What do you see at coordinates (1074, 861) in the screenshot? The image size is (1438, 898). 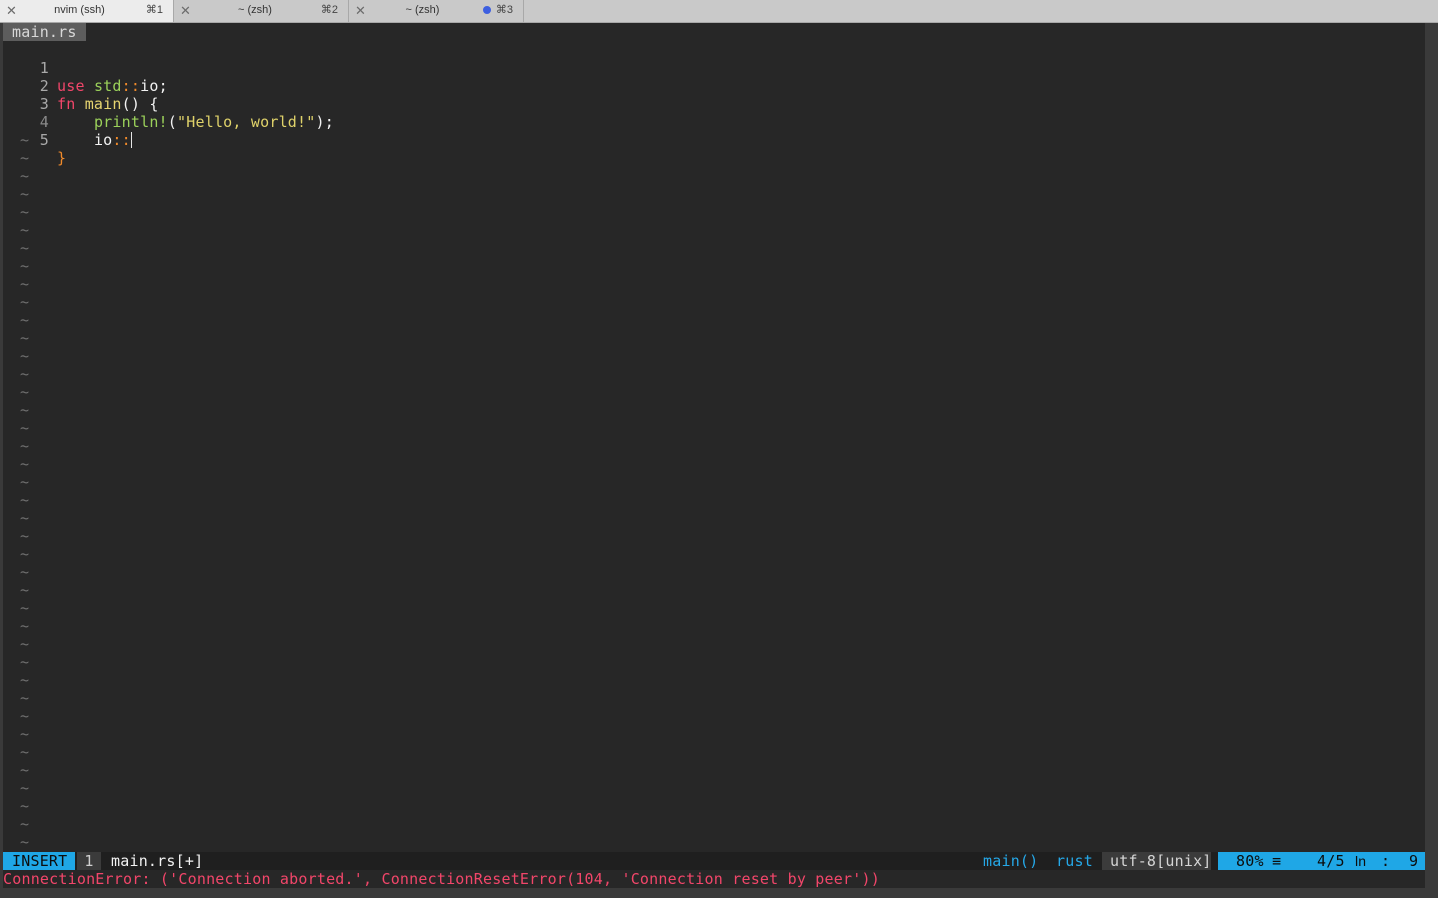 I see `filetype: rust` at bounding box center [1074, 861].